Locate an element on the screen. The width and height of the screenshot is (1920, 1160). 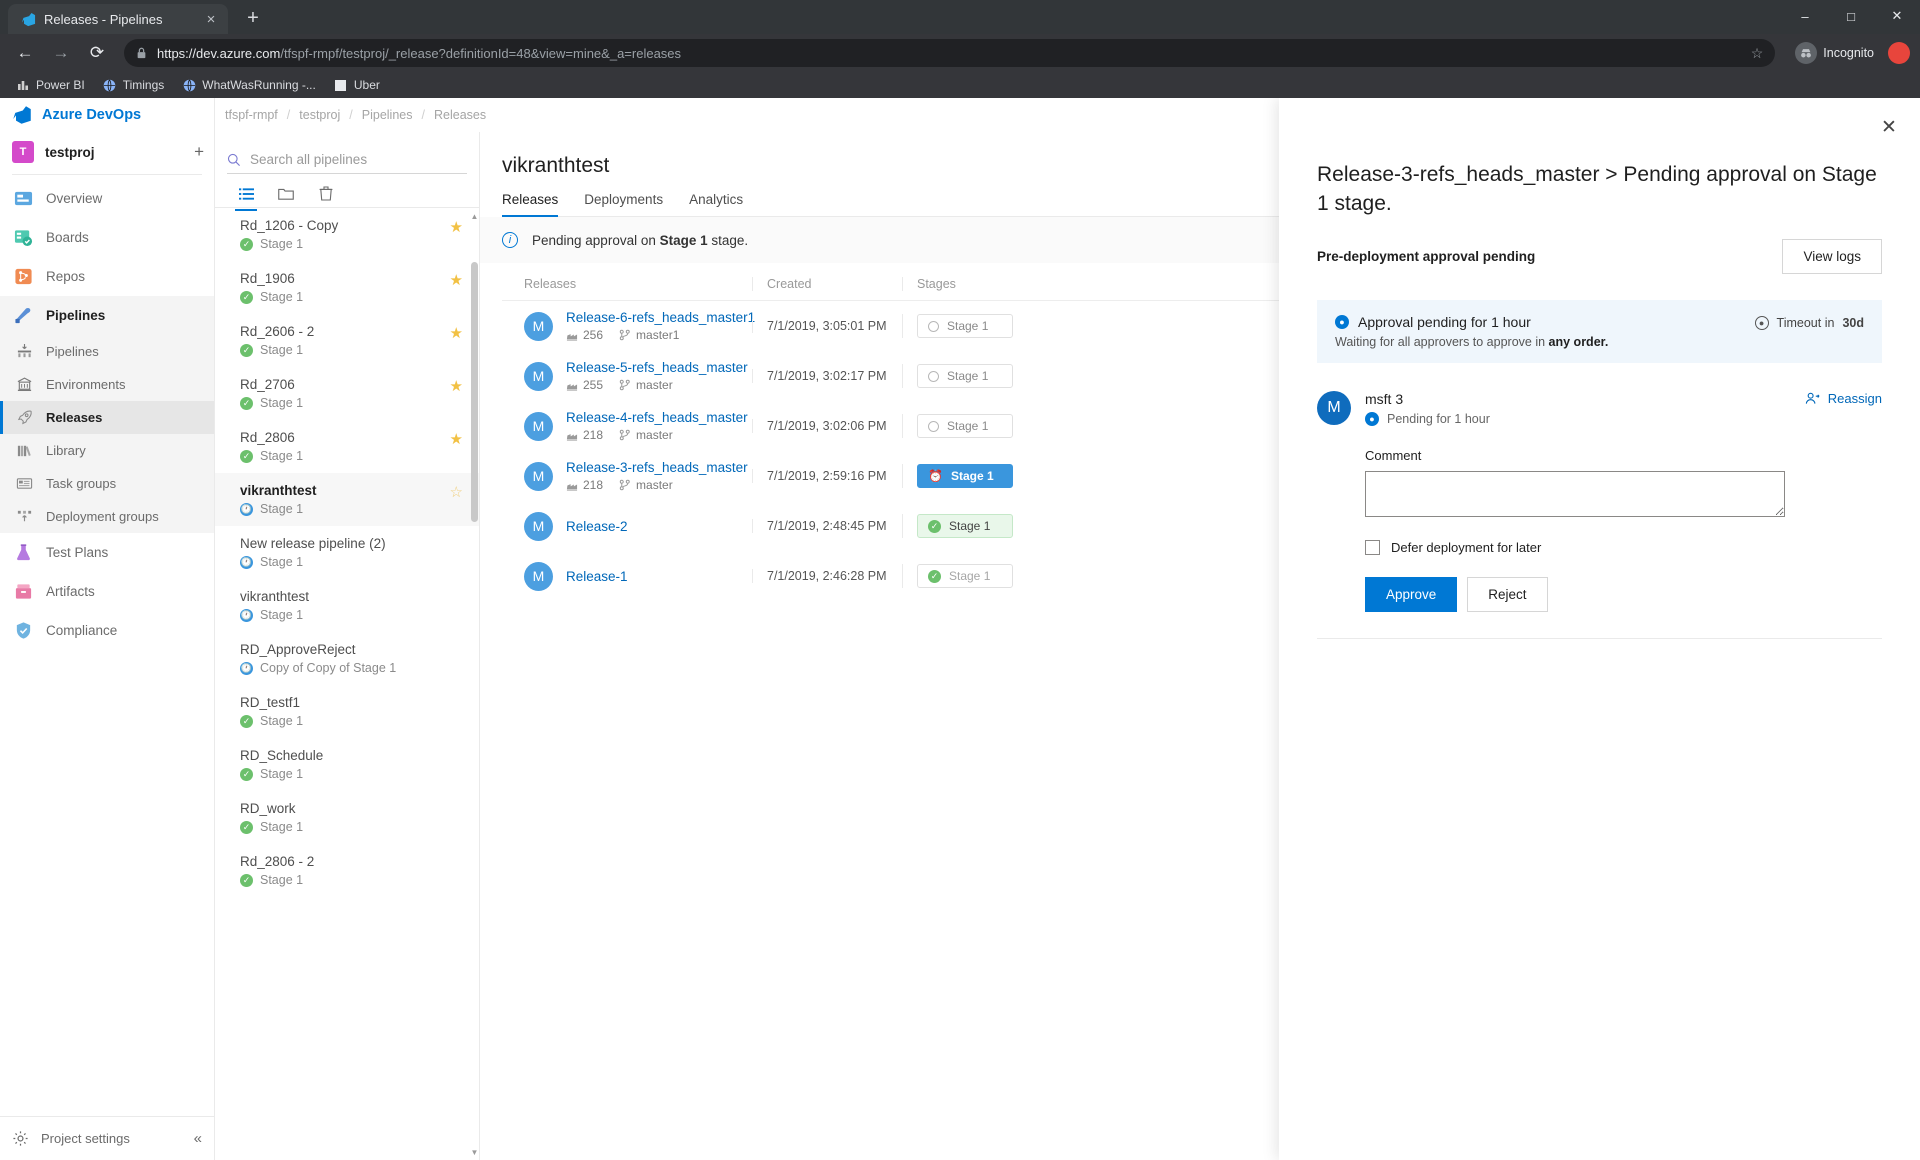
browser-tab: Releases - Pipelines × is located at coordinates (118, 19).